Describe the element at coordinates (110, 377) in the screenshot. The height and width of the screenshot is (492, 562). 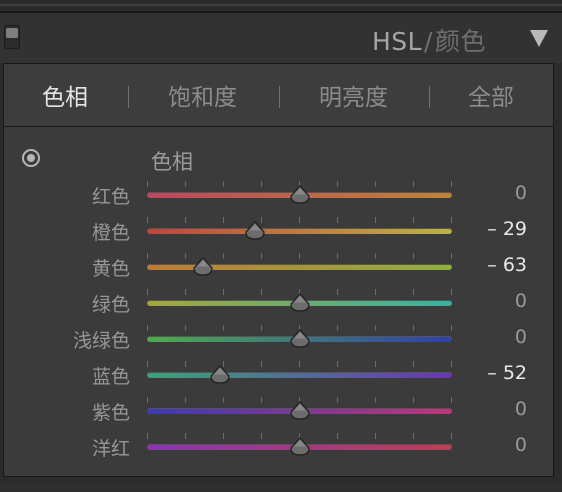
I see `slider-label-blue: 蓝色` at that location.